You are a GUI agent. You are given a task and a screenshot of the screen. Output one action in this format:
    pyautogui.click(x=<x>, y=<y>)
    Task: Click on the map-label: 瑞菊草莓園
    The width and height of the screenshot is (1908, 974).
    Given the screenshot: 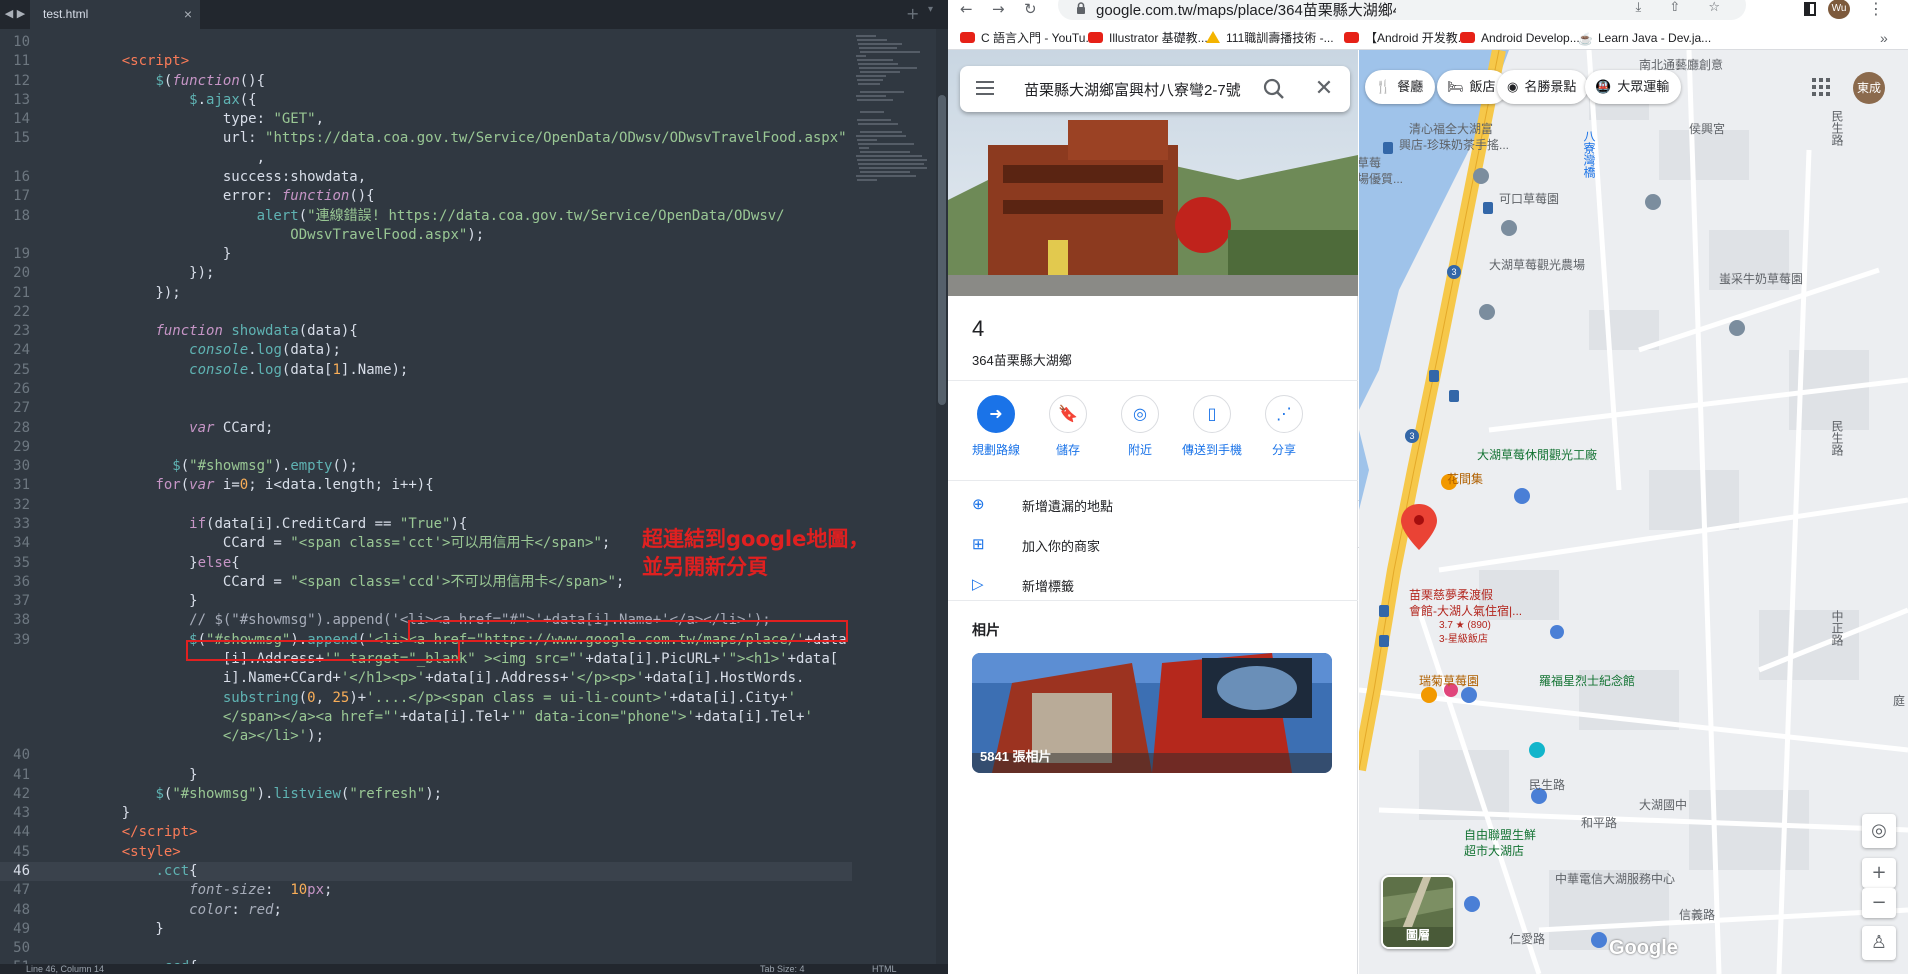 What is the action you would take?
    pyautogui.click(x=1449, y=681)
    